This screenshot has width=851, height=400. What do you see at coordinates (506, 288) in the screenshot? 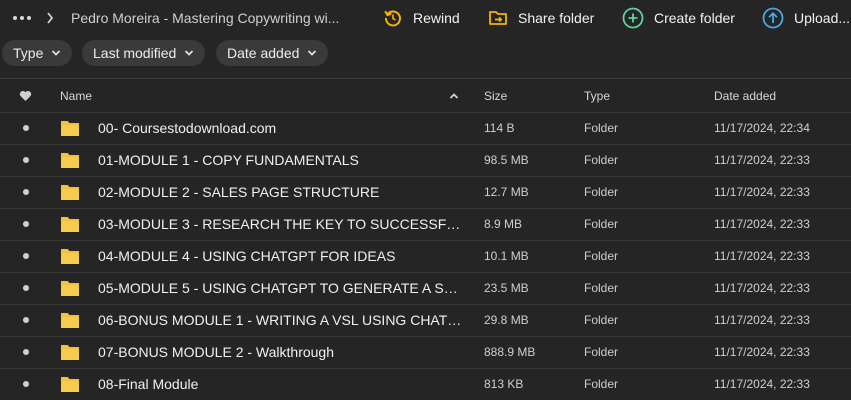
I see `row-size: 23.5 MB` at bounding box center [506, 288].